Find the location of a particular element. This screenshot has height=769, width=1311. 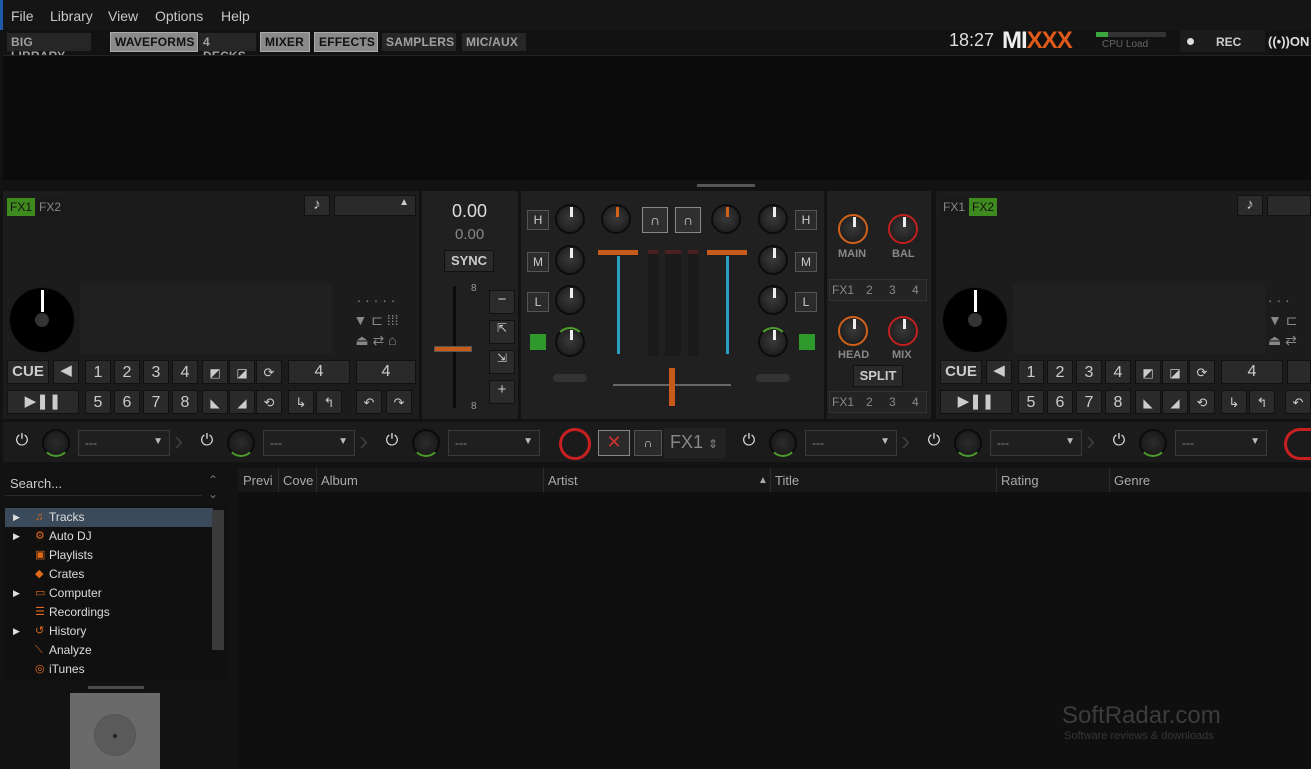

deck1-loop-out-icon: ◪ is located at coordinates (242, 372).